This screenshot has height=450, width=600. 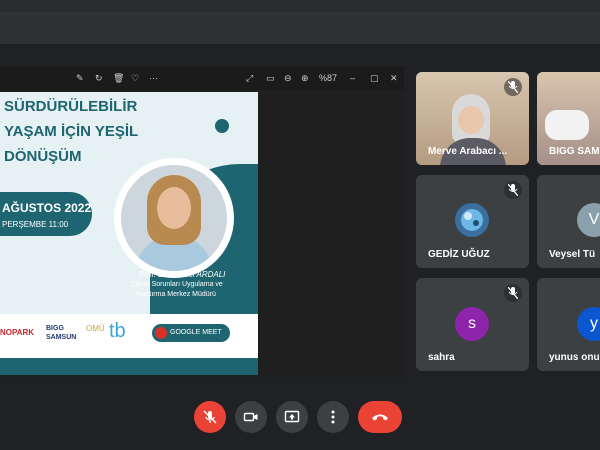 I want to click on camera-toggle-button, so click(x=251, y=417).